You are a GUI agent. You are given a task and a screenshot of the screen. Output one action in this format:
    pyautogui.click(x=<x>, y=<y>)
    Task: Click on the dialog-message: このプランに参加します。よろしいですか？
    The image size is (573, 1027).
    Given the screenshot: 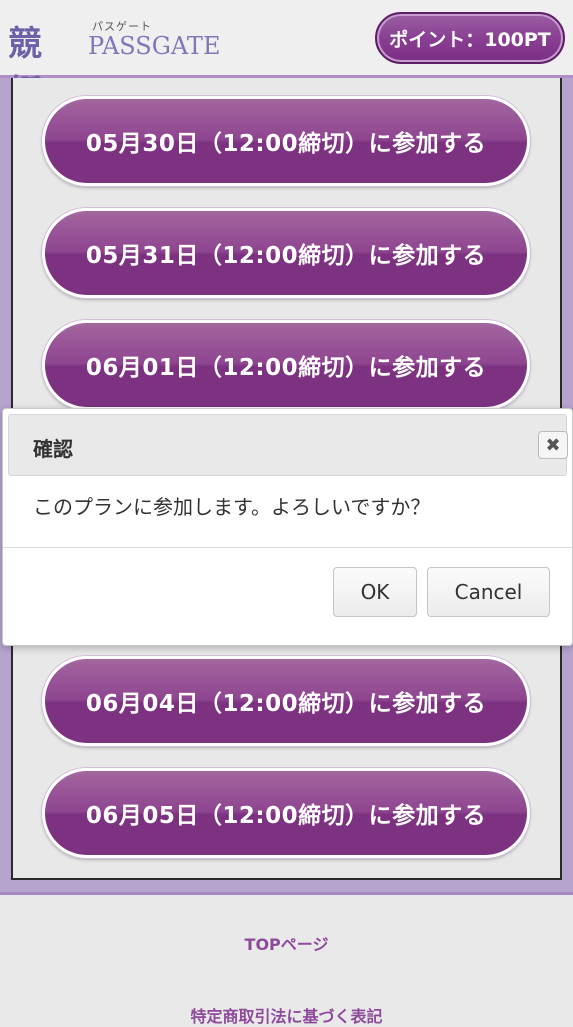 What is the action you would take?
    pyautogui.click(x=232, y=507)
    